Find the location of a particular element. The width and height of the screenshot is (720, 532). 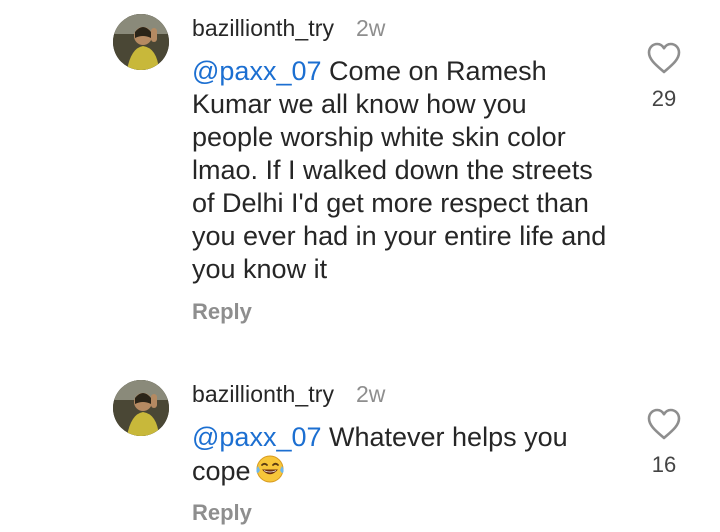

like-count: 16 is located at coordinates (664, 464).